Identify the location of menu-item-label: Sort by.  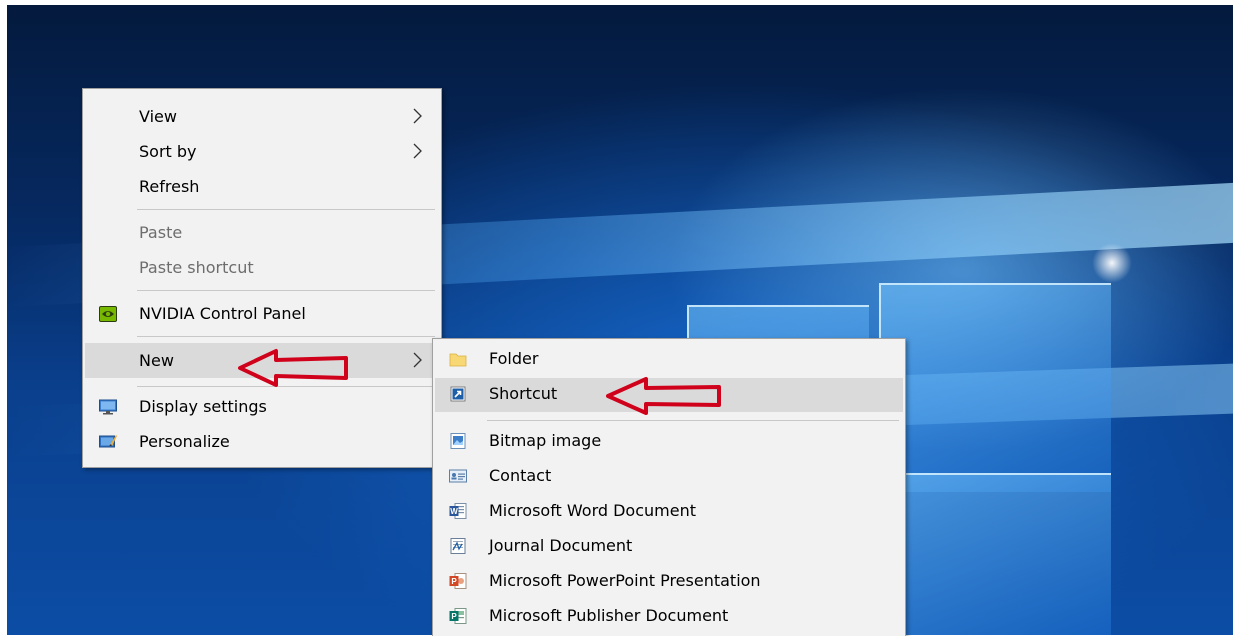
(168, 151).